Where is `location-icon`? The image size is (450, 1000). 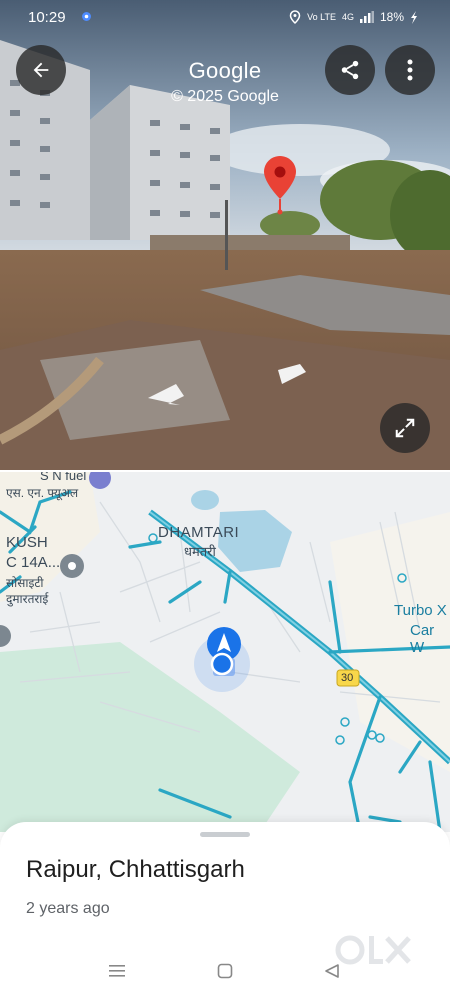 location-icon is located at coordinates (295, 17).